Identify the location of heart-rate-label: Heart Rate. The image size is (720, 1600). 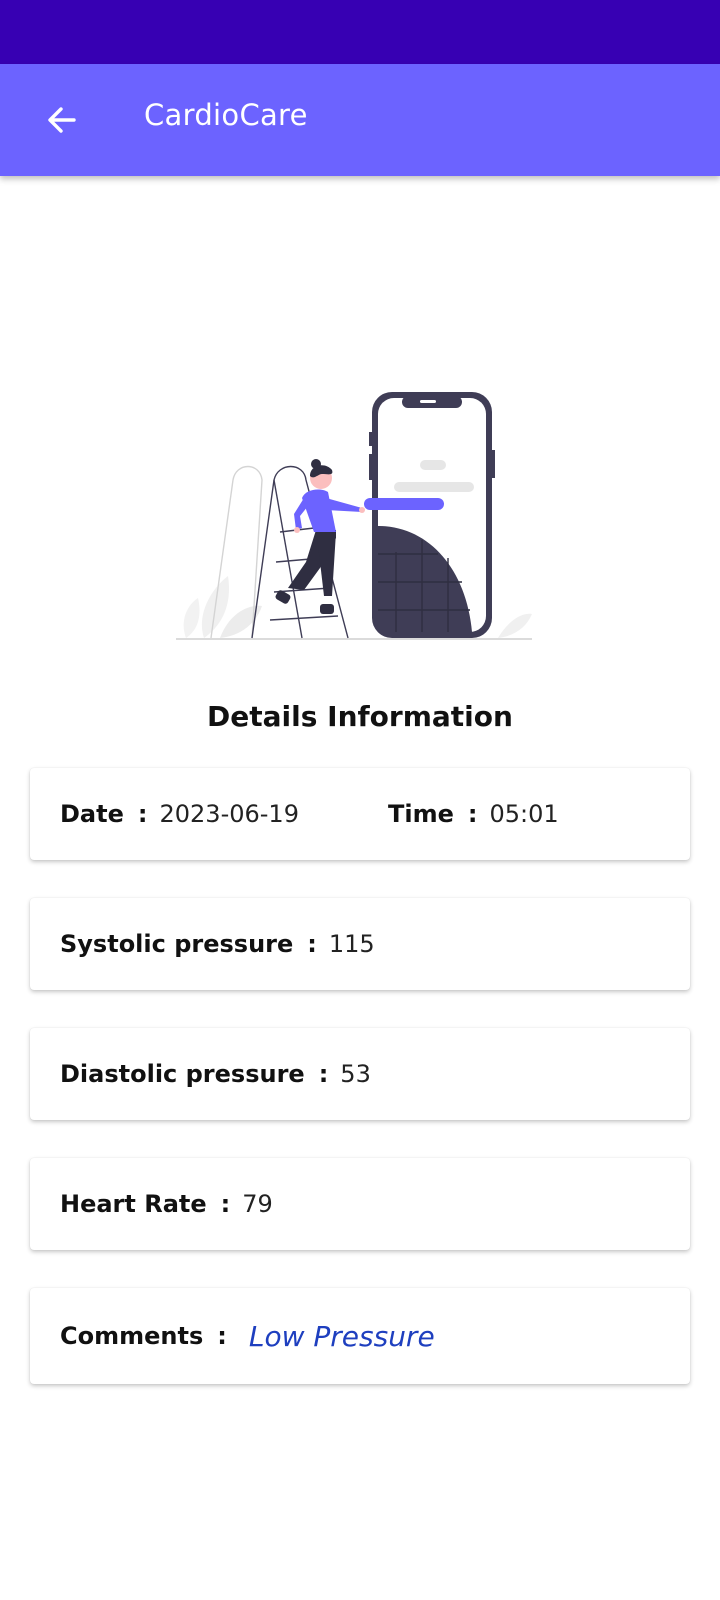
(133, 1204).